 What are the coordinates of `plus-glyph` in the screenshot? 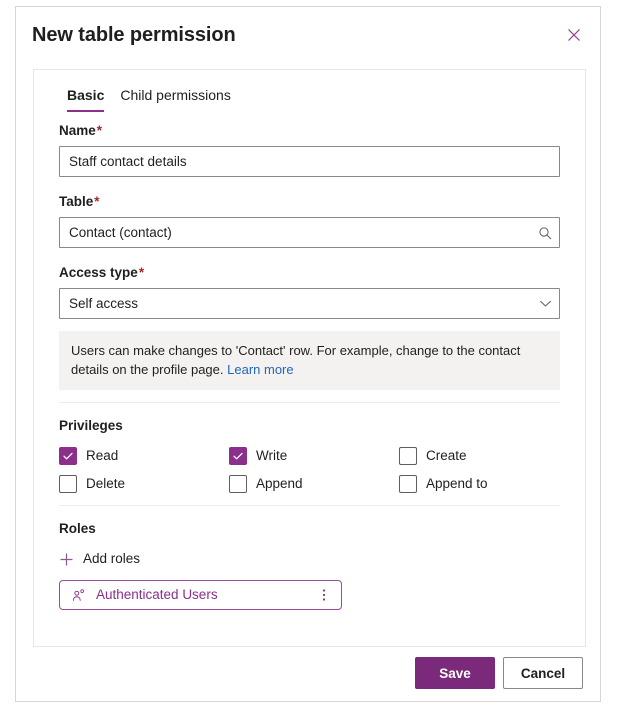 It's located at (66, 559).